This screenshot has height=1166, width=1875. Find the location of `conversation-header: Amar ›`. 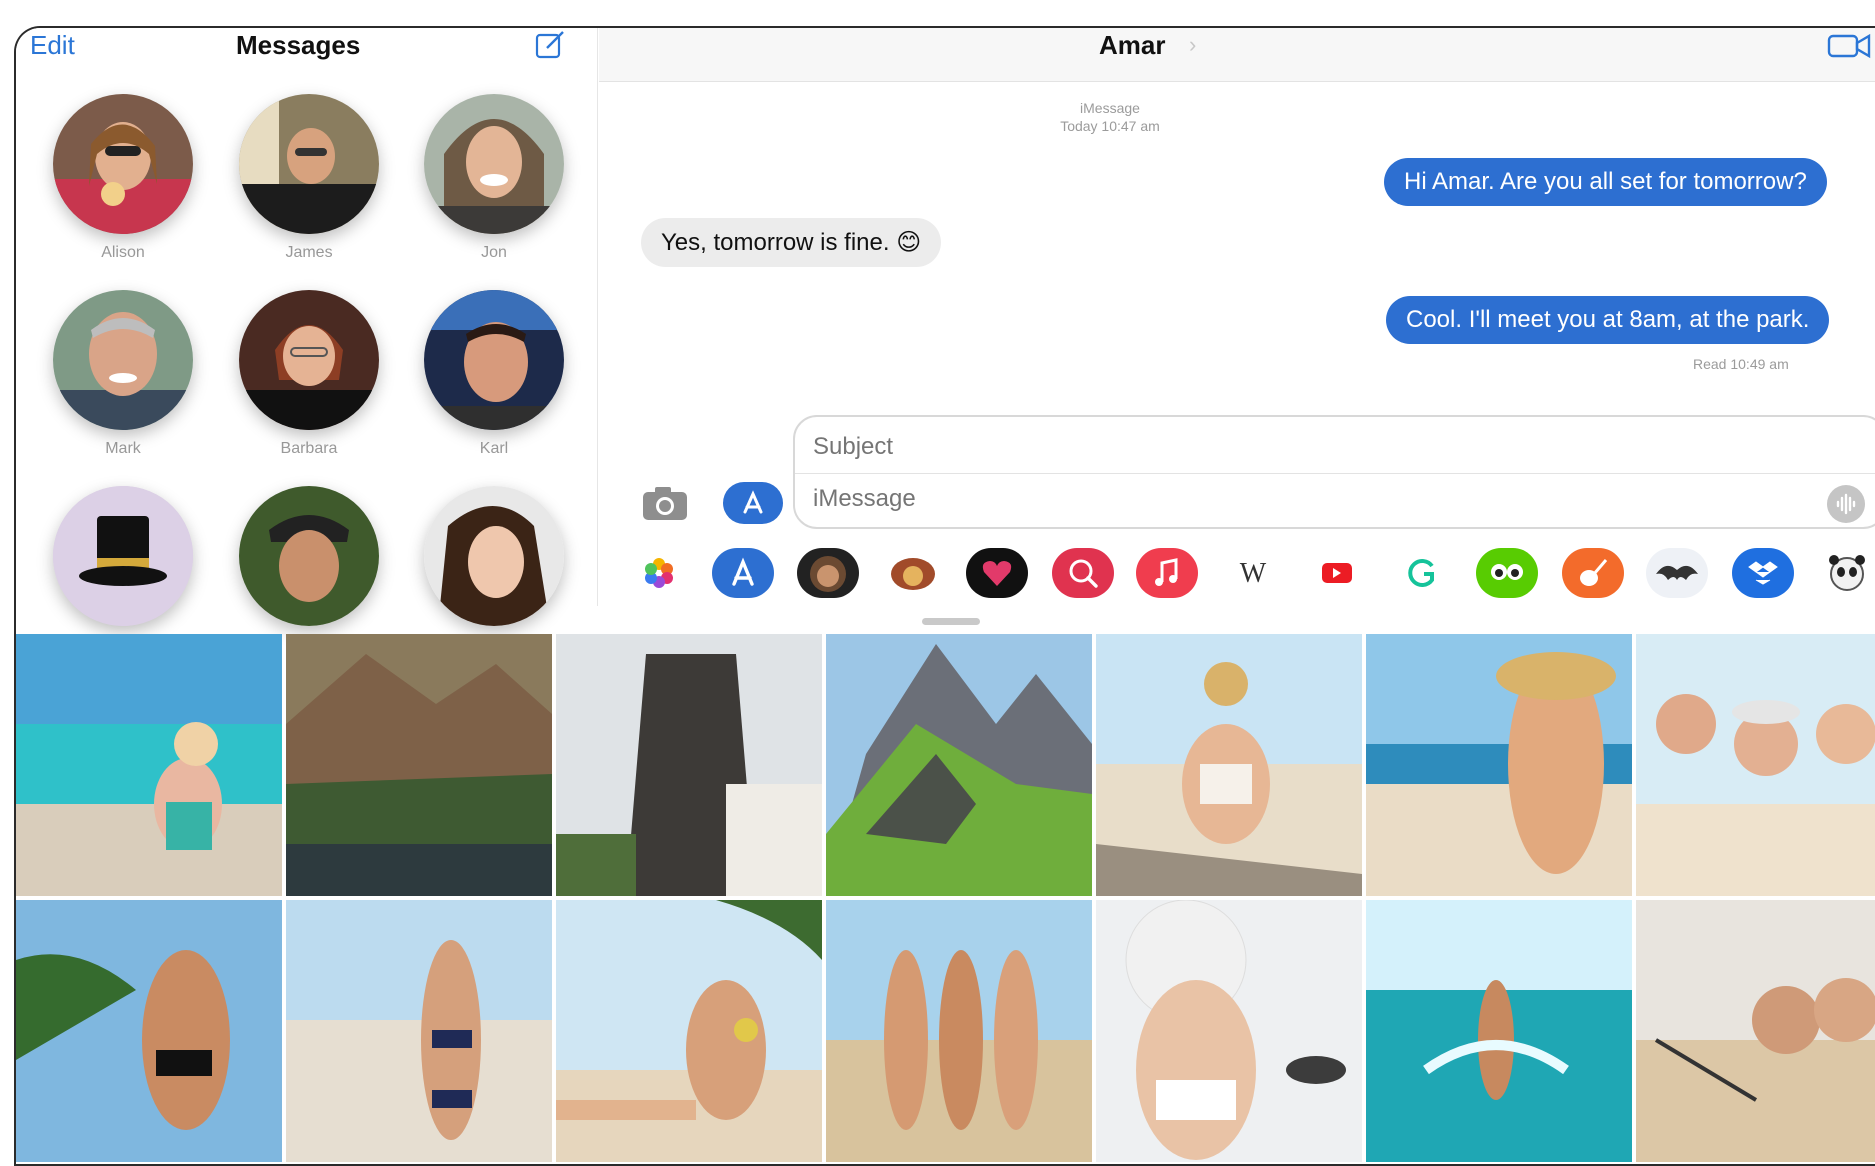

conversation-header: Amar › is located at coordinates (1237, 55).